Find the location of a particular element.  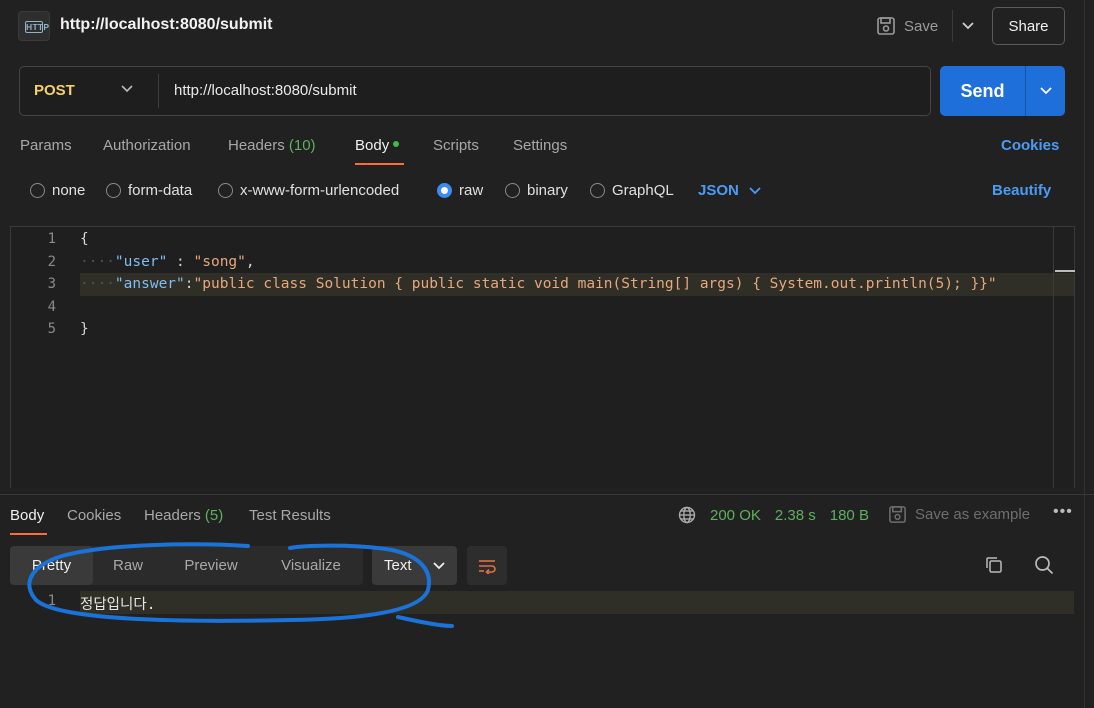

view-mode-switcher: Pretty Raw Preview Visualize is located at coordinates (186, 565).